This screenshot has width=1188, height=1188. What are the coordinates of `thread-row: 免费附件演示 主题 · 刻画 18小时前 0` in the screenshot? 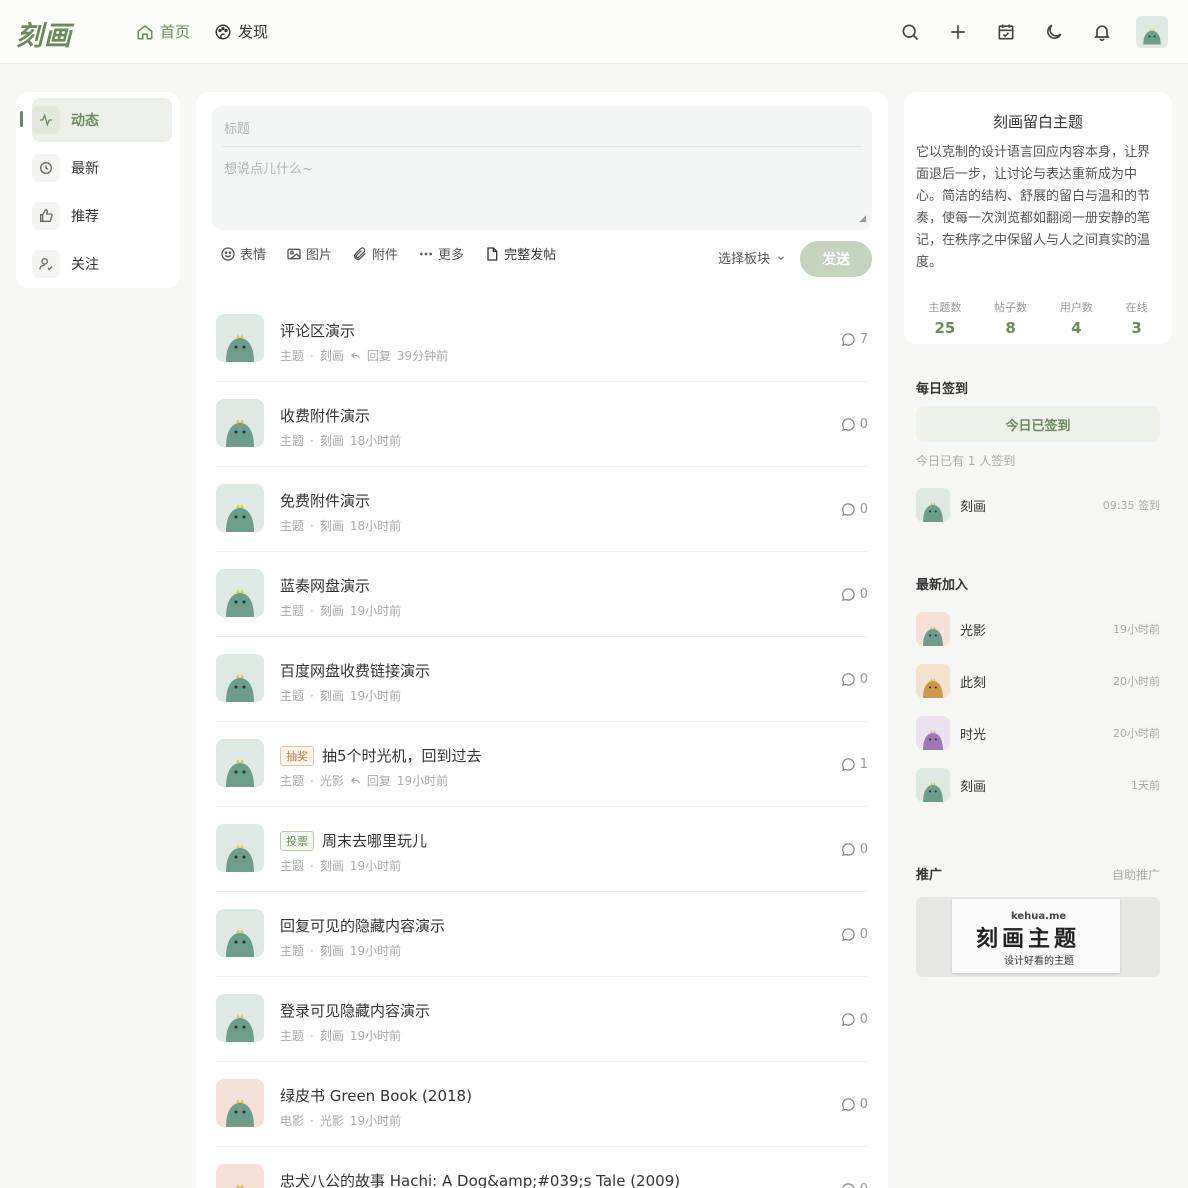 It's located at (542, 509).